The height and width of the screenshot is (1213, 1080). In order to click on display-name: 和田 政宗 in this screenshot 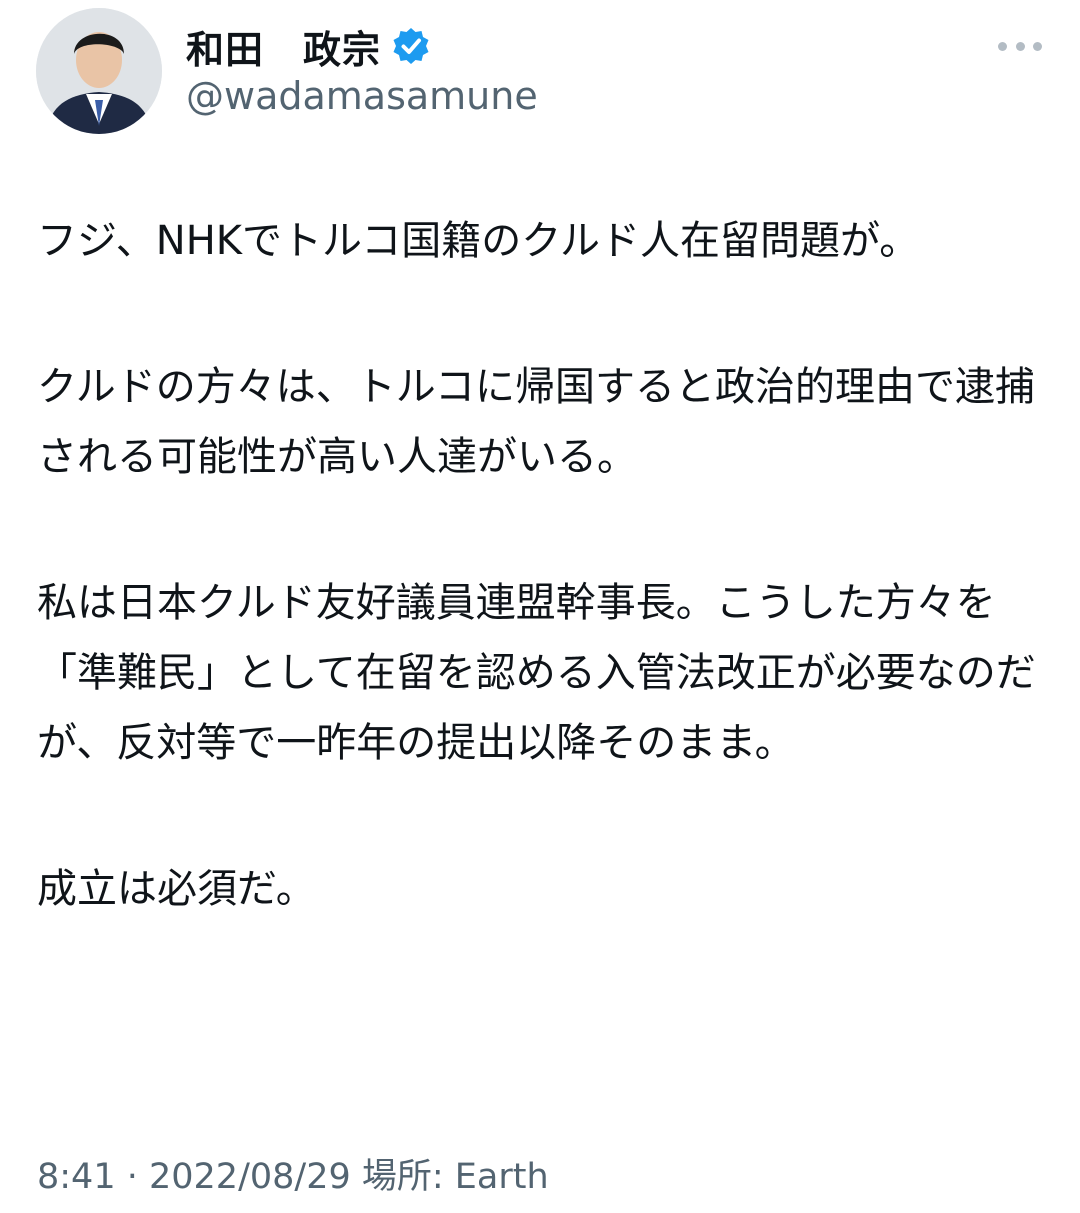, I will do `click(283, 46)`.